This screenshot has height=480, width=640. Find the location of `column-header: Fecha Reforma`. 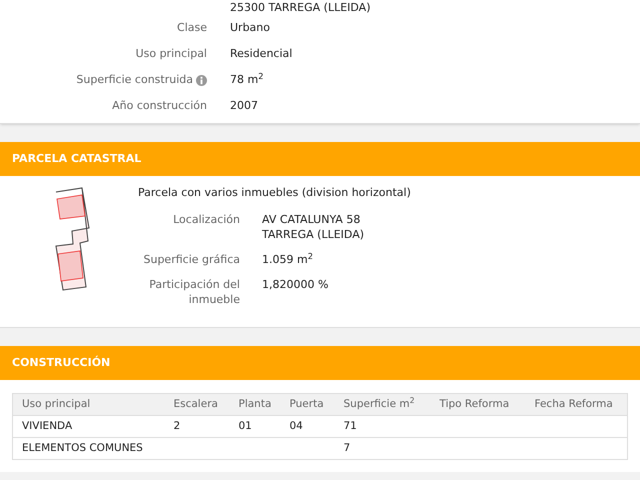

column-header: Fecha Reforma is located at coordinates (577, 405).